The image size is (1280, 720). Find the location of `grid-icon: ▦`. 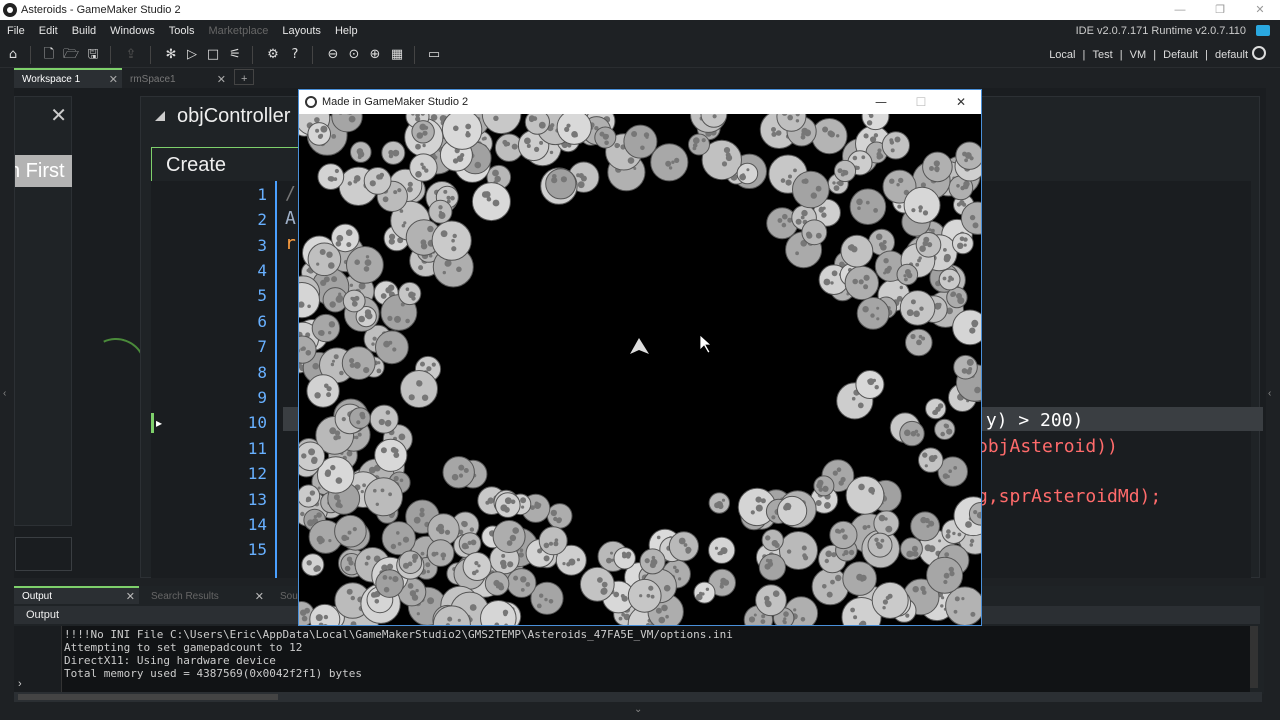

grid-icon: ▦ is located at coordinates (397, 55).